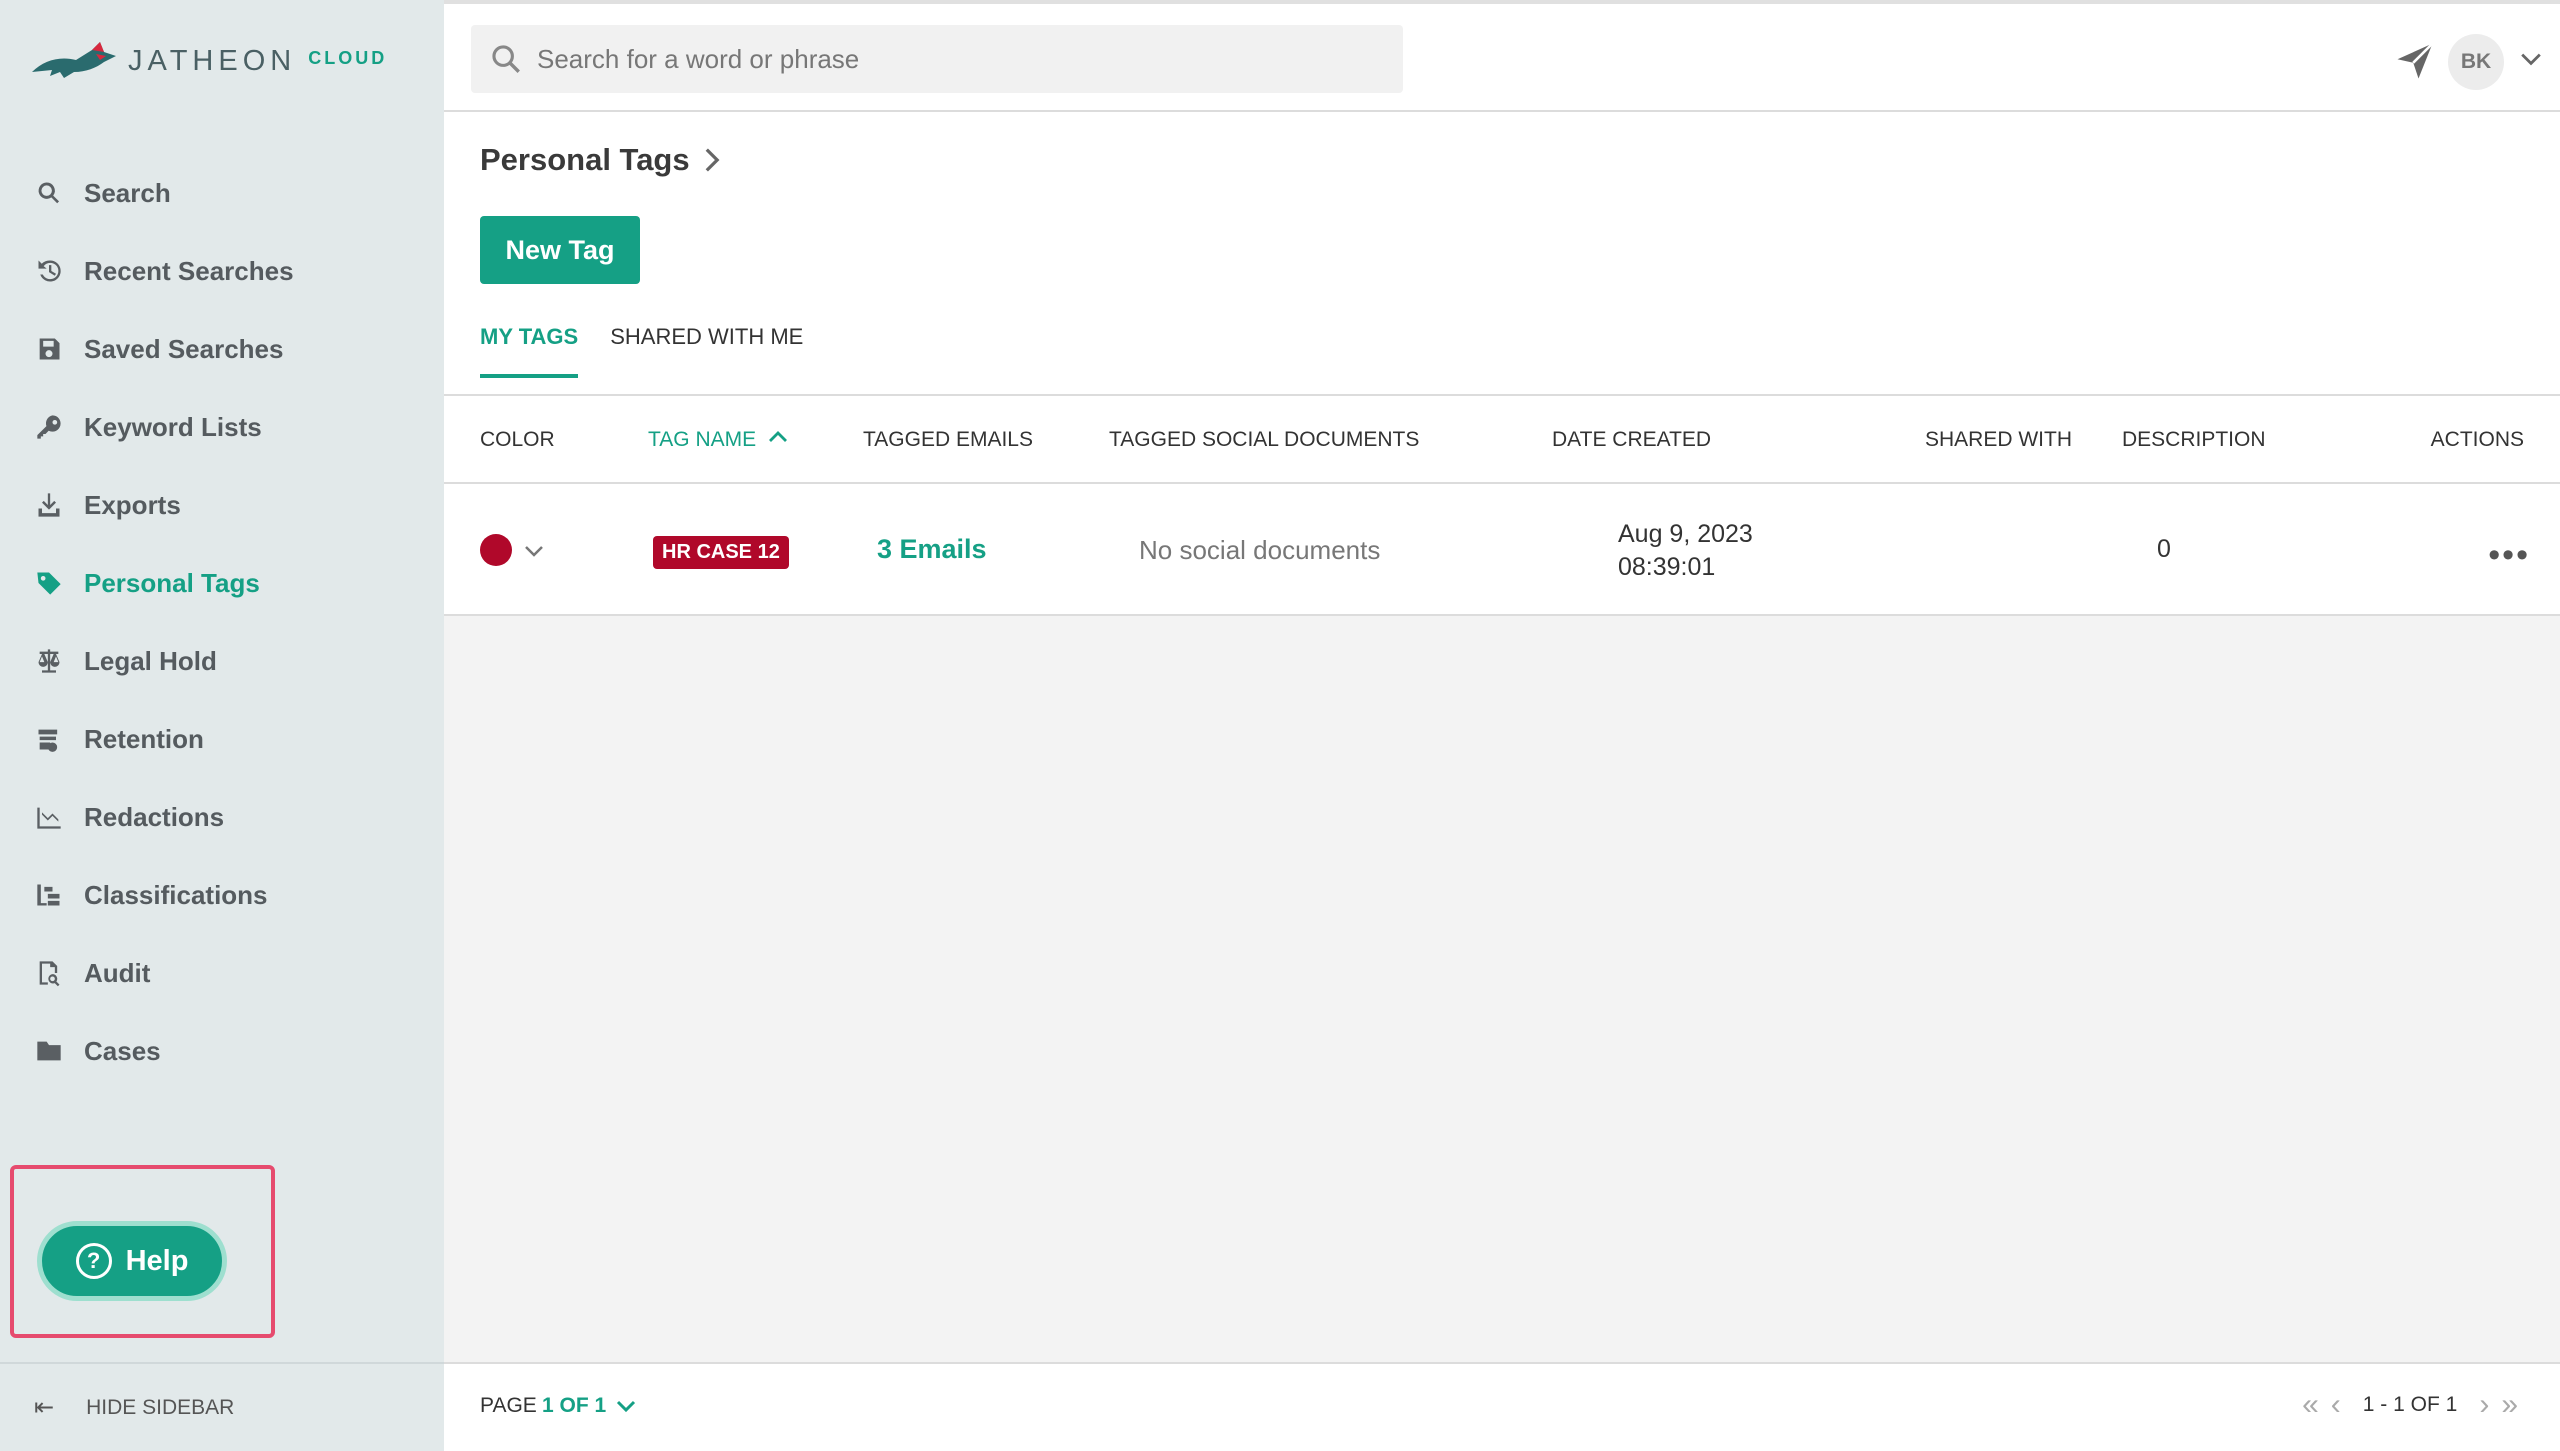  Describe the element at coordinates (222, 1051) in the screenshot. I see `sidebar-item-cases: Cases` at that location.